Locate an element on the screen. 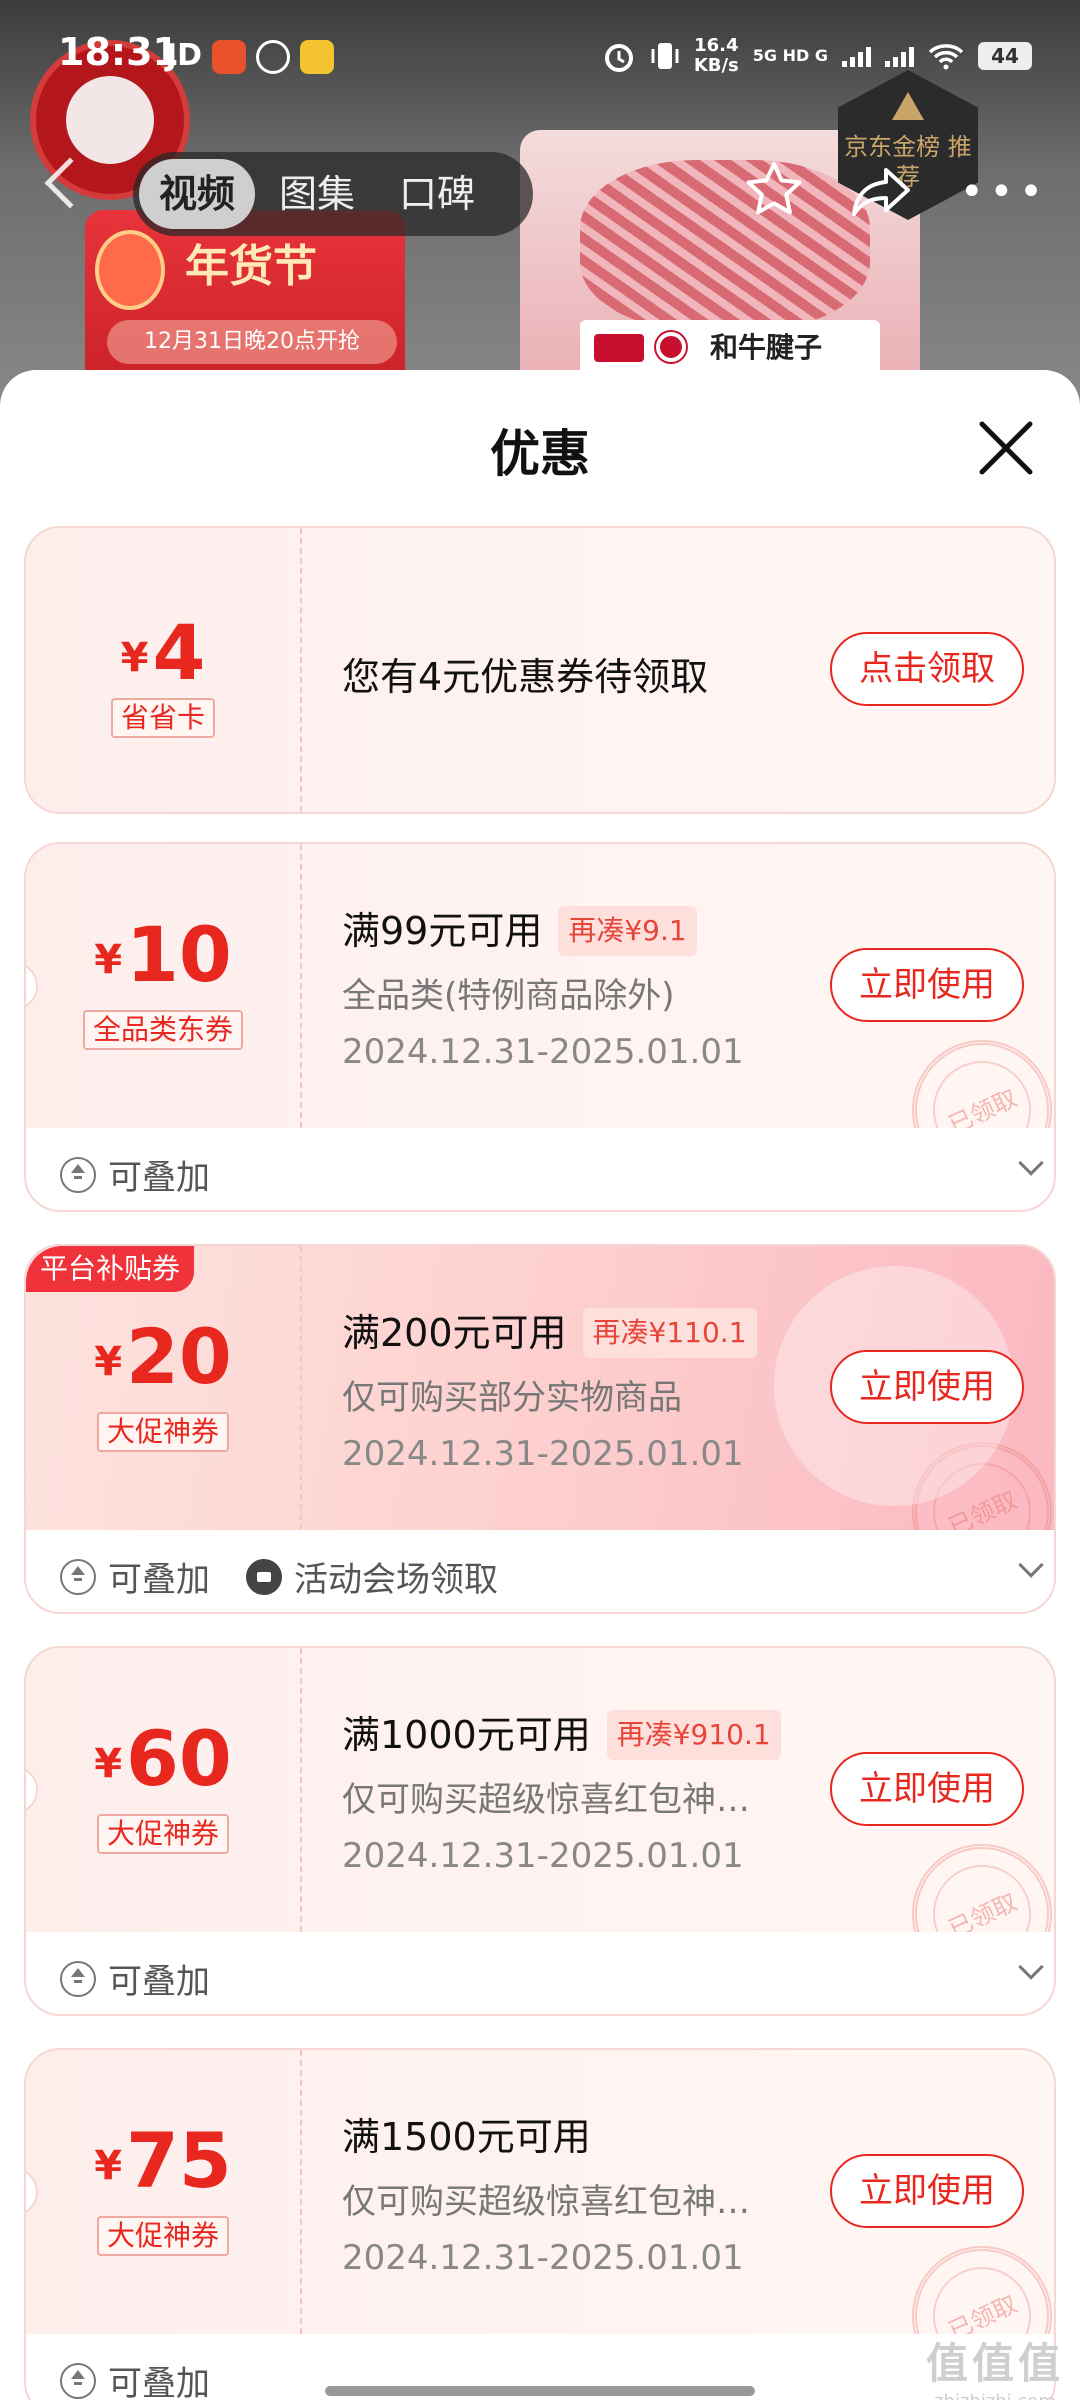  gap-badge: 再凑¥110.1 is located at coordinates (669, 1333).